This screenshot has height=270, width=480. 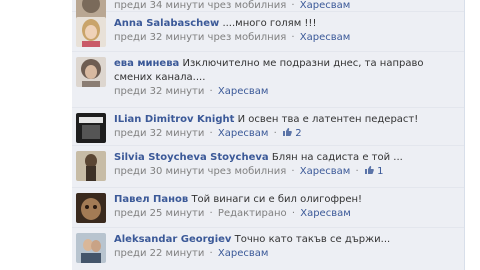 I want to click on like-count-value: 1, so click(x=380, y=171).